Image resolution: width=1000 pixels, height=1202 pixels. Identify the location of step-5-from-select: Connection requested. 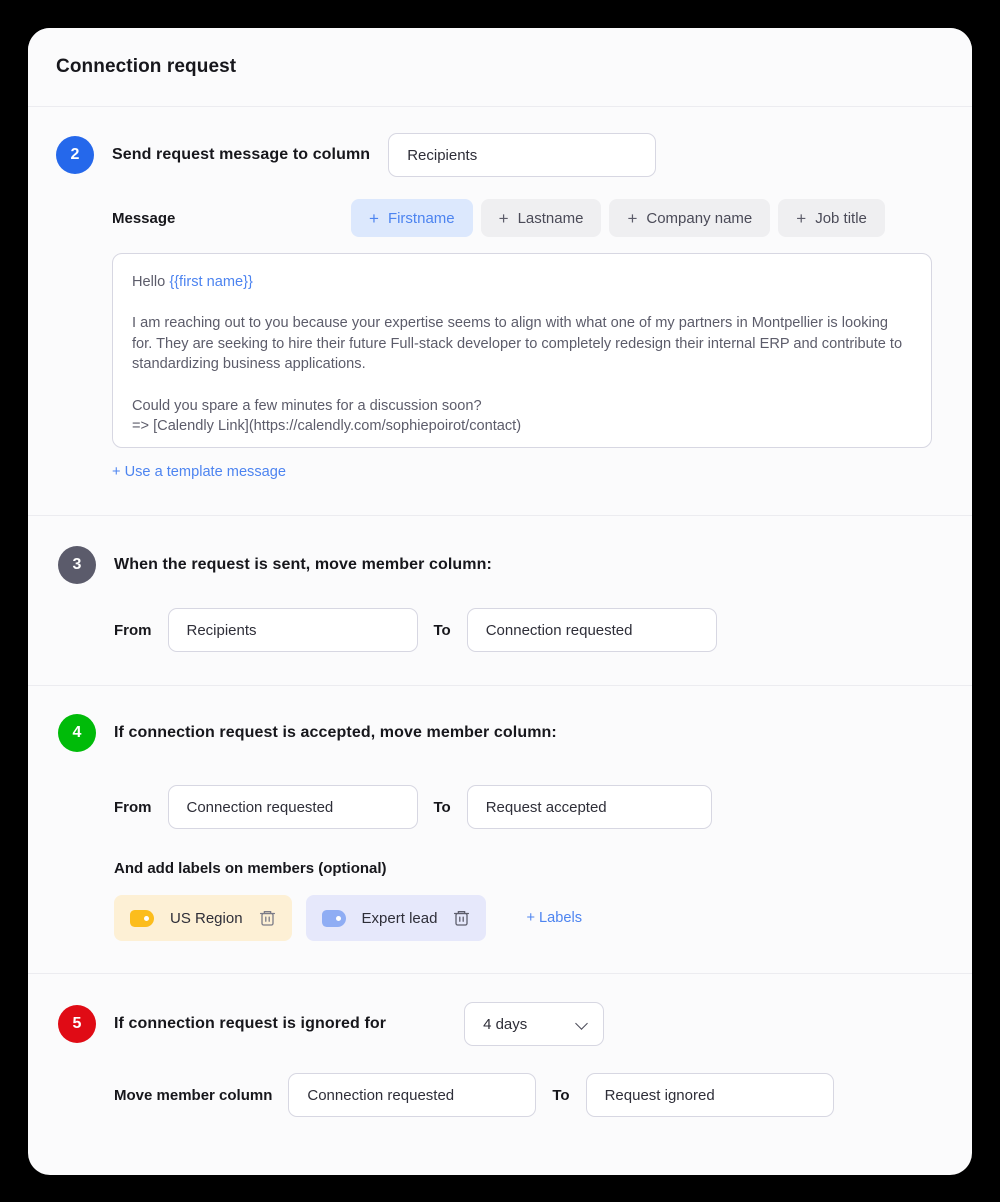
(412, 1095).